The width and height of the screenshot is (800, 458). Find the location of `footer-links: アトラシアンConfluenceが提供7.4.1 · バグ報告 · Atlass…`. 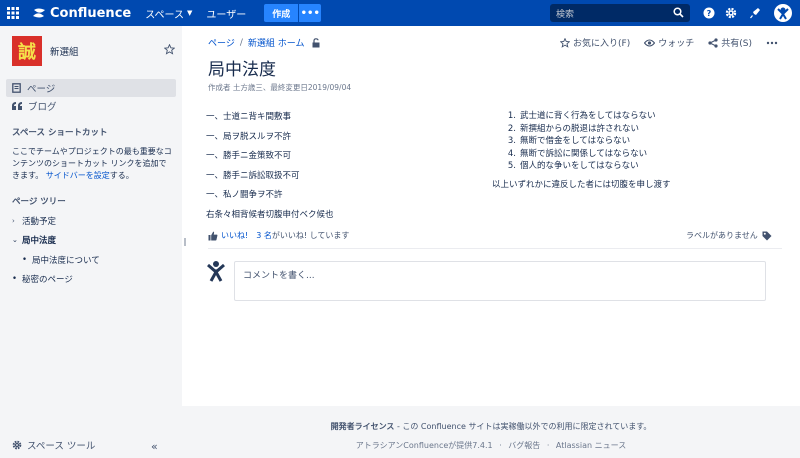

footer-links: アトラシアンConfluenceが提供7.4.1 · バグ報告 · Atlass… is located at coordinates (491, 445).